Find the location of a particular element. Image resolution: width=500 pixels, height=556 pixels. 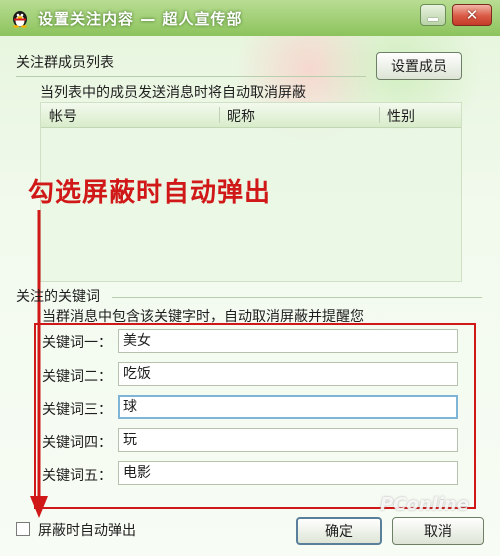

keyword-label-2: 关键词二： is located at coordinates (77, 377).